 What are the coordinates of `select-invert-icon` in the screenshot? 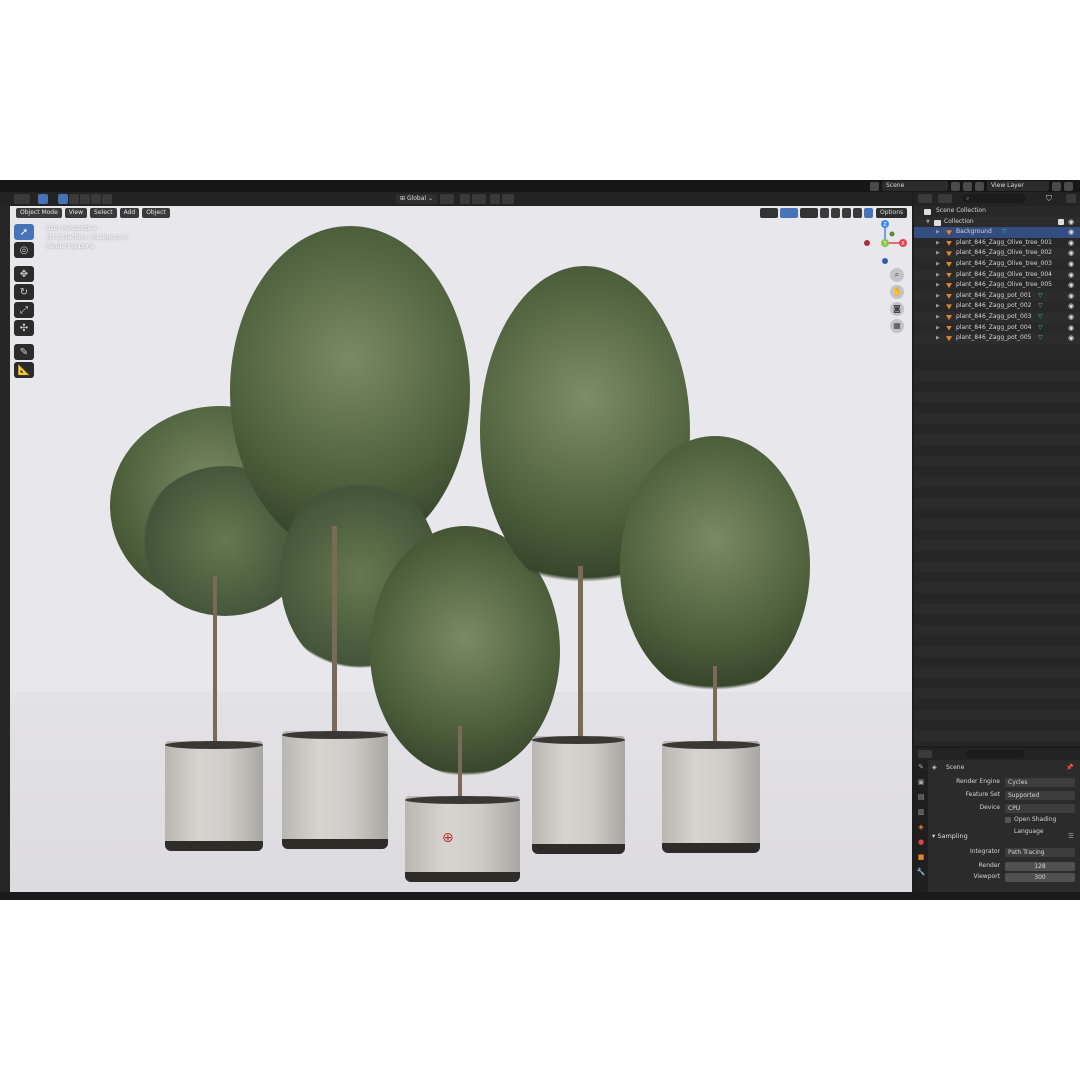 It's located at (96, 199).